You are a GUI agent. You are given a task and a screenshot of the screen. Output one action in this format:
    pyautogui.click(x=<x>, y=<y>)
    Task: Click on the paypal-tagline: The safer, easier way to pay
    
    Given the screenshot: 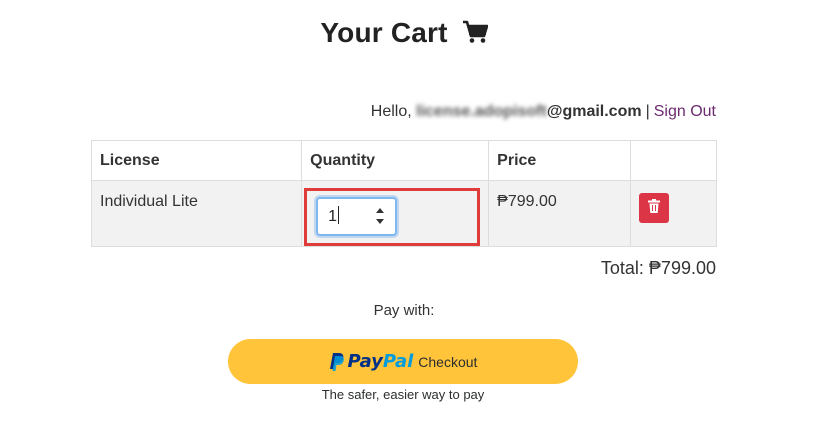 What is the action you would take?
    pyautogui.click(x=403, y=394)
    